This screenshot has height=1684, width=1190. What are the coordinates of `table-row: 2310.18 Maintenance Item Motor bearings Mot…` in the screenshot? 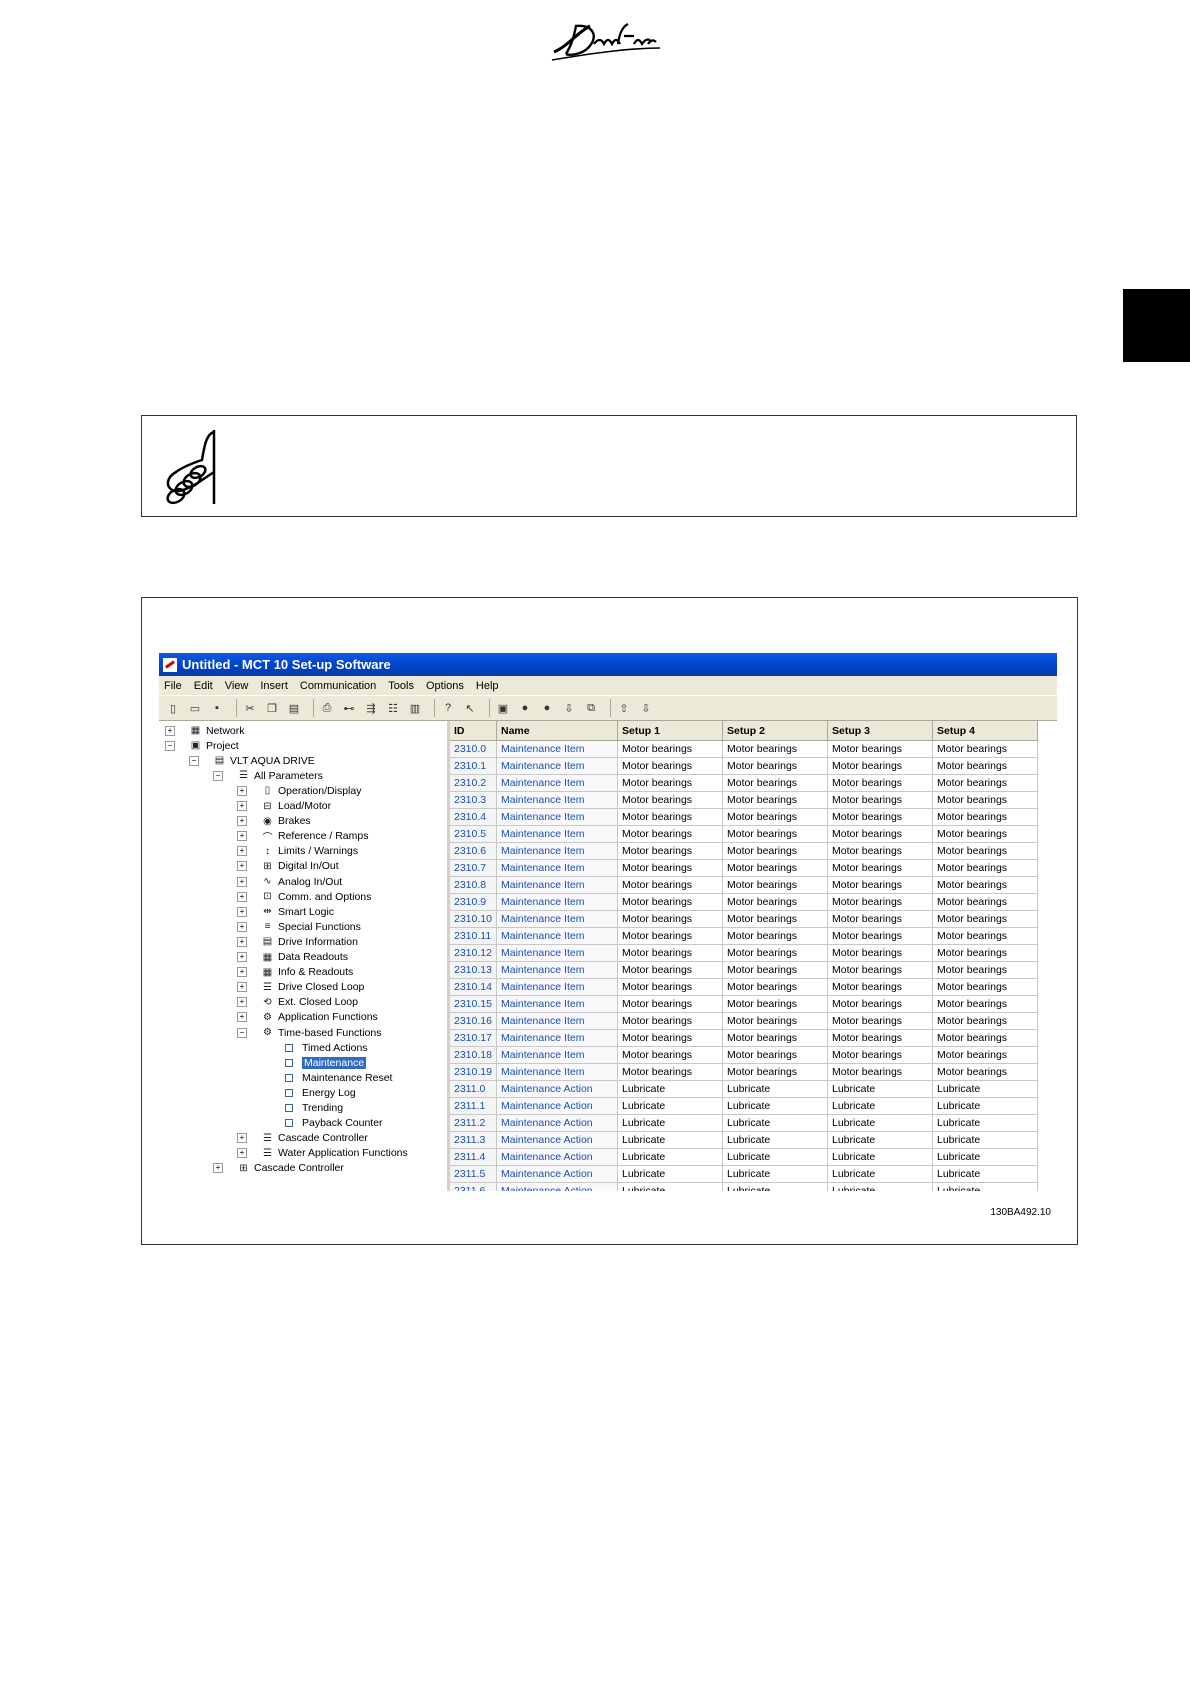 It's located at (744, 1055).